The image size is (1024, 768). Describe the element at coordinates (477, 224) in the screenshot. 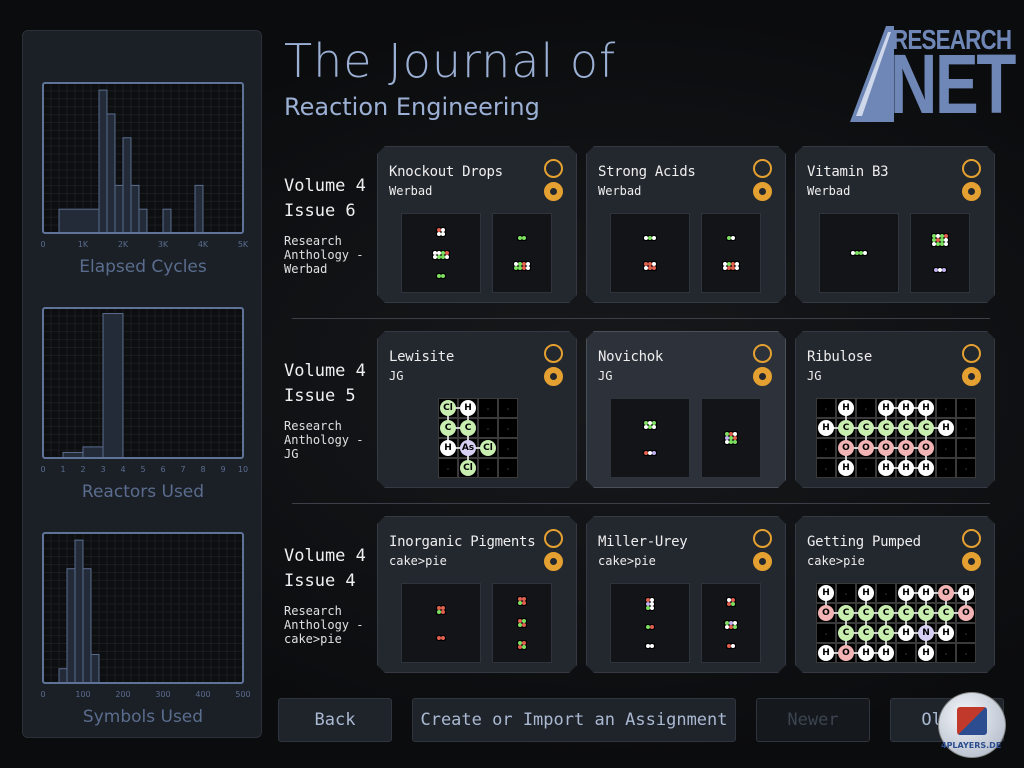

I see `puzzle-card: Knockout Drops Werbad` at that location.